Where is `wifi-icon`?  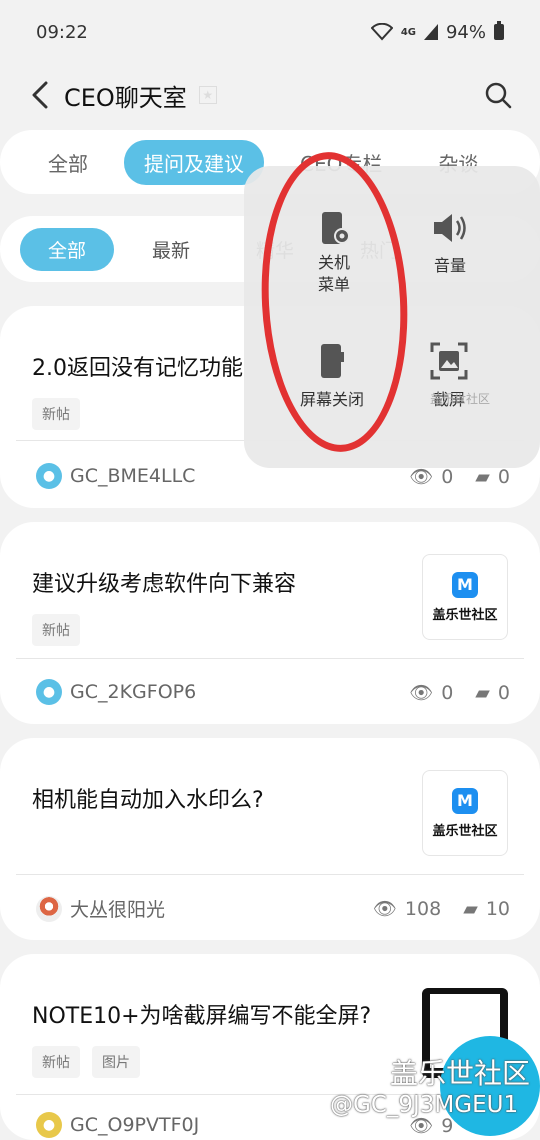
wifi-icon is located at coordinates (381, 32).